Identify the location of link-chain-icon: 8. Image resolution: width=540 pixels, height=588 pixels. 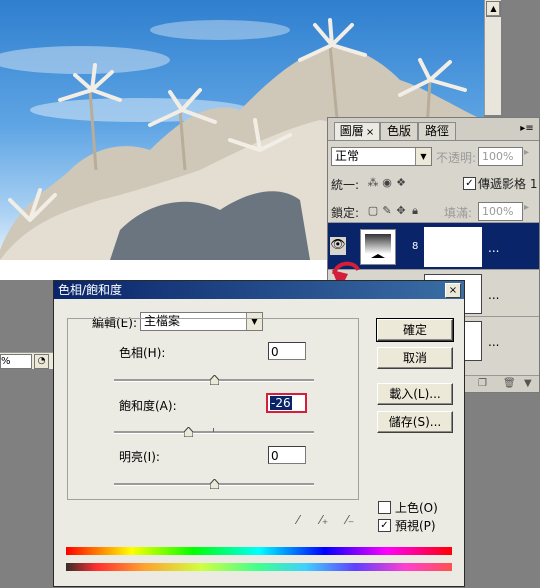
(416, 246).